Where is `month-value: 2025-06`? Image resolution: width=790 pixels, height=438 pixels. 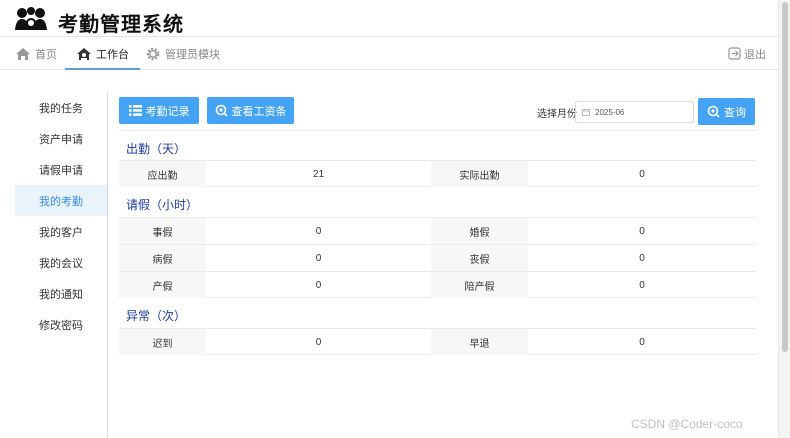 month-value: 2025-06 is located at coordinates (610, 112).